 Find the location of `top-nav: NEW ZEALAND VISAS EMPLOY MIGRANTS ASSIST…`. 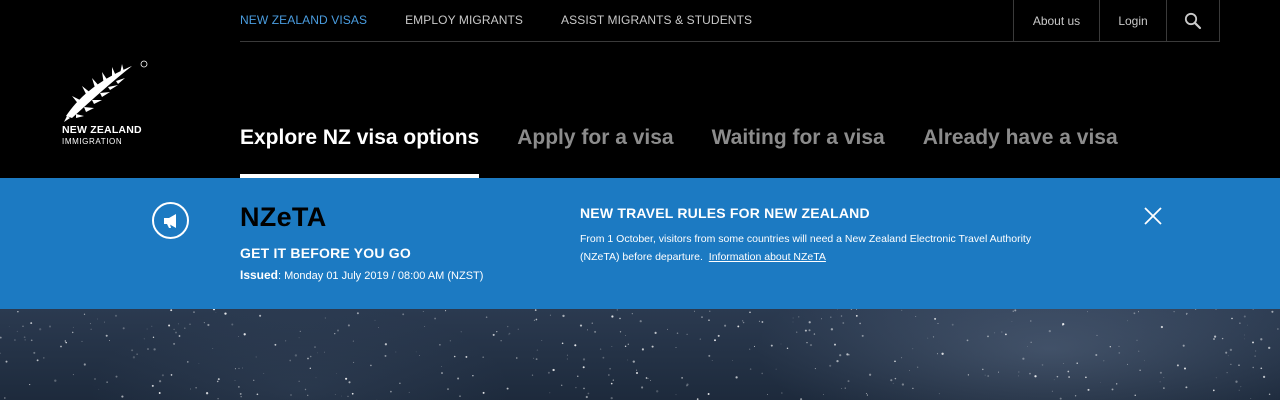

top-nav: NEW ZEALAND VISAS EMPLOY MIGRANTS ASSIST… is located at coordinates (515, 20).